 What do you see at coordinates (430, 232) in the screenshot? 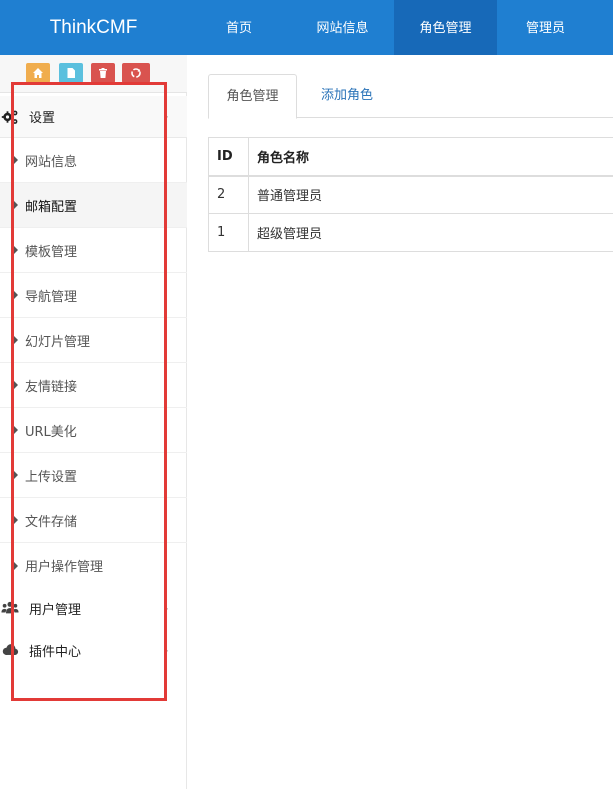
I see `table-cell-role-name: 超级管理员` at bounding box center [430, 232].